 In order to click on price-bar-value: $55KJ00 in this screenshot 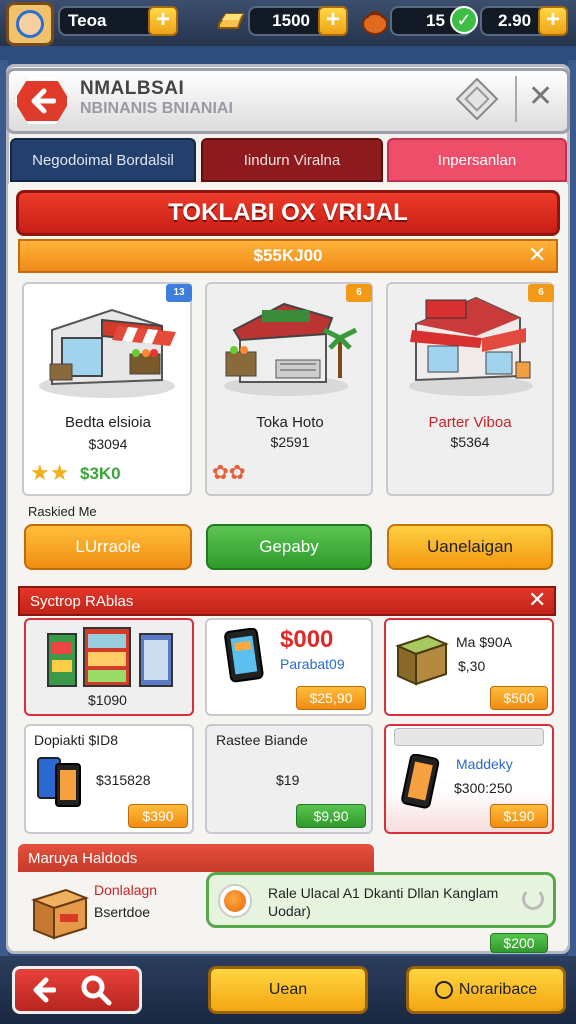, I will do `click(288, 255)`.